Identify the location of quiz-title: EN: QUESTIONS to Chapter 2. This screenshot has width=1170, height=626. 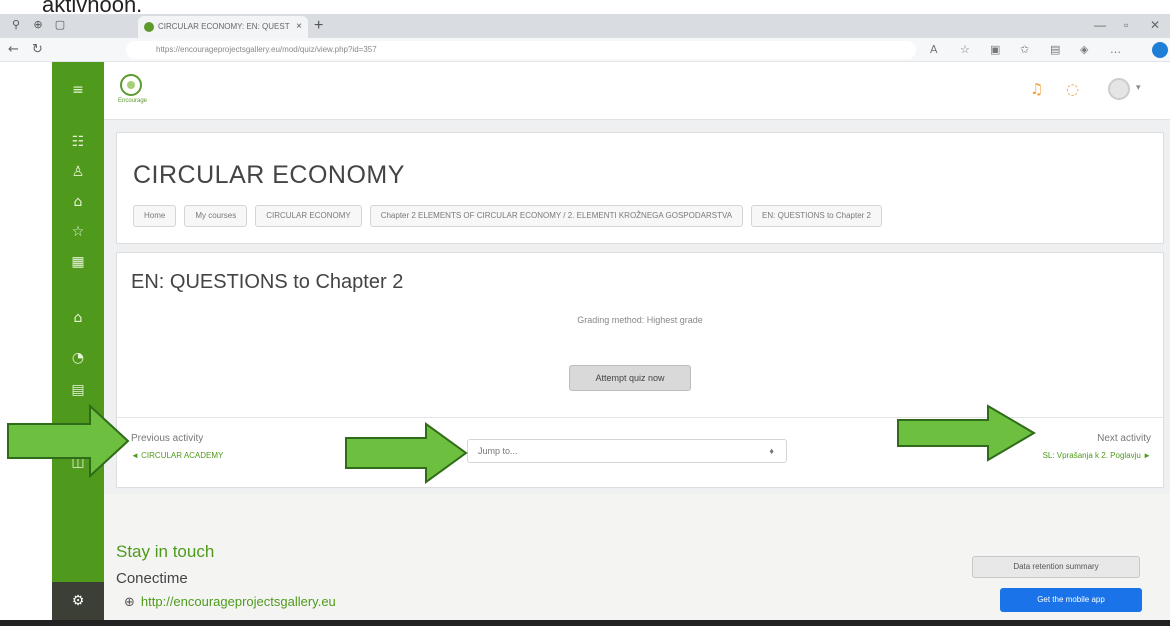
(267, 282).